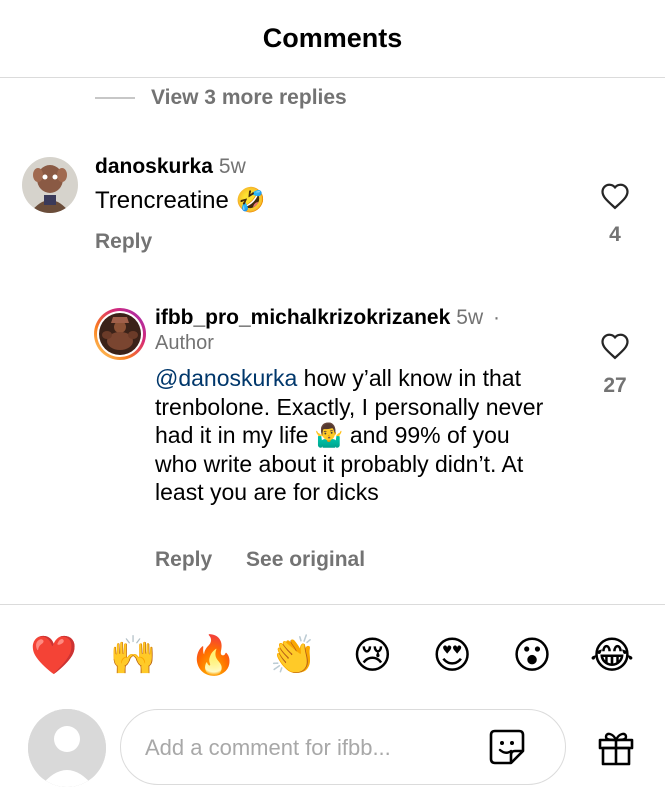 This screenshot has height=800, width=665. Describe the element at coordinates (615, 385) in the screenshot. I see `like-count: 27` at that location.